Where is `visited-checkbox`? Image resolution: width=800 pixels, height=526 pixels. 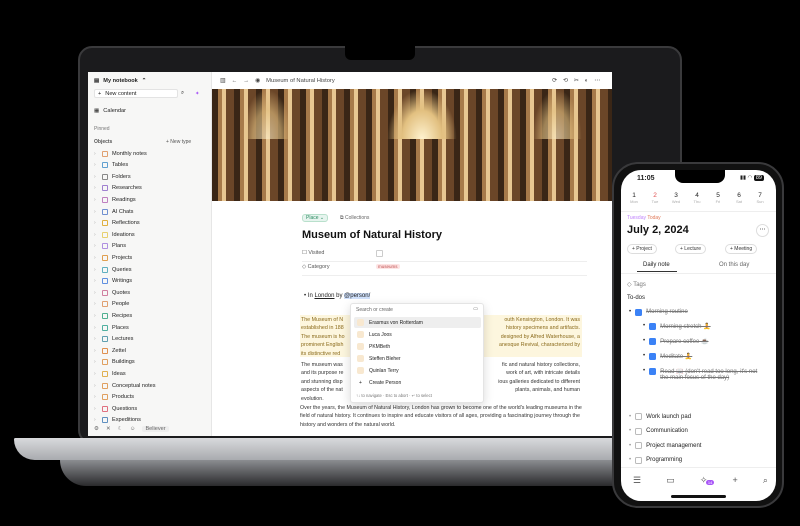
visited-checkbox is located at coordinates (379, 253).